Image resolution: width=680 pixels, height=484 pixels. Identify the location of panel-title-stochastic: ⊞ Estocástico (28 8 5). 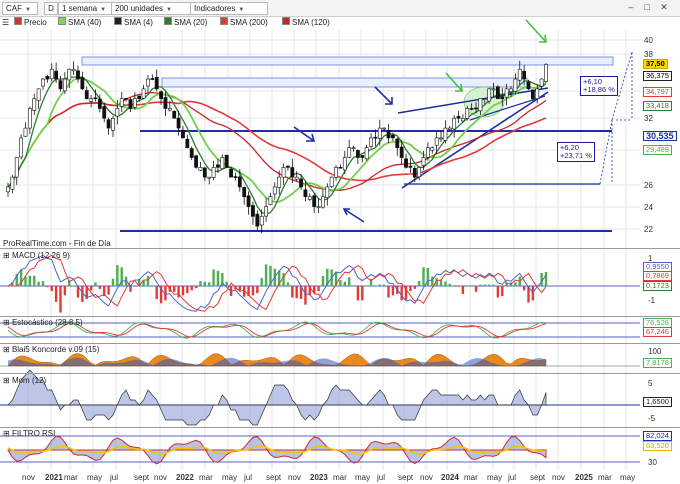
(43, 323).